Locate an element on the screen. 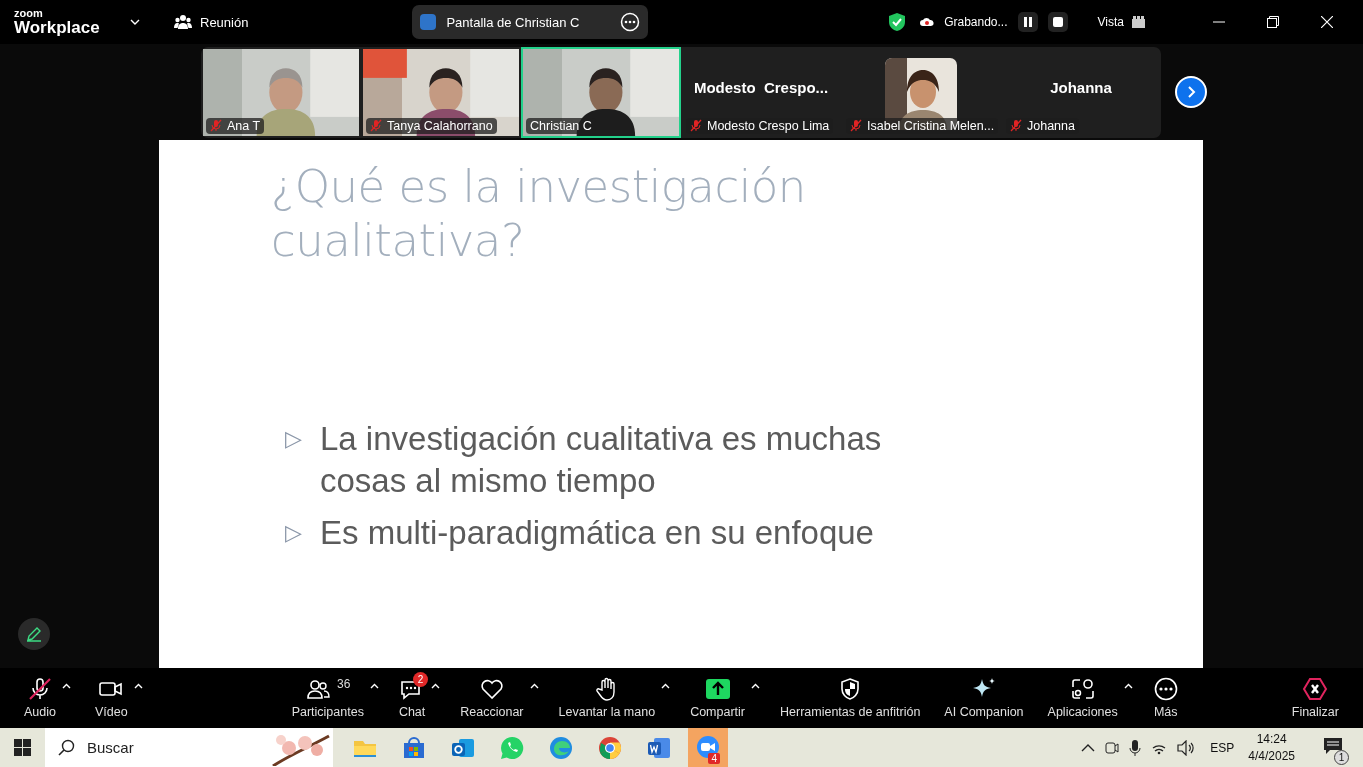 Image resolution: width=1363 pixels, height=767 pixels. participant-tile: Modesto Crespo... Modesto Crespo Lima is located at coordinates (761, 92).